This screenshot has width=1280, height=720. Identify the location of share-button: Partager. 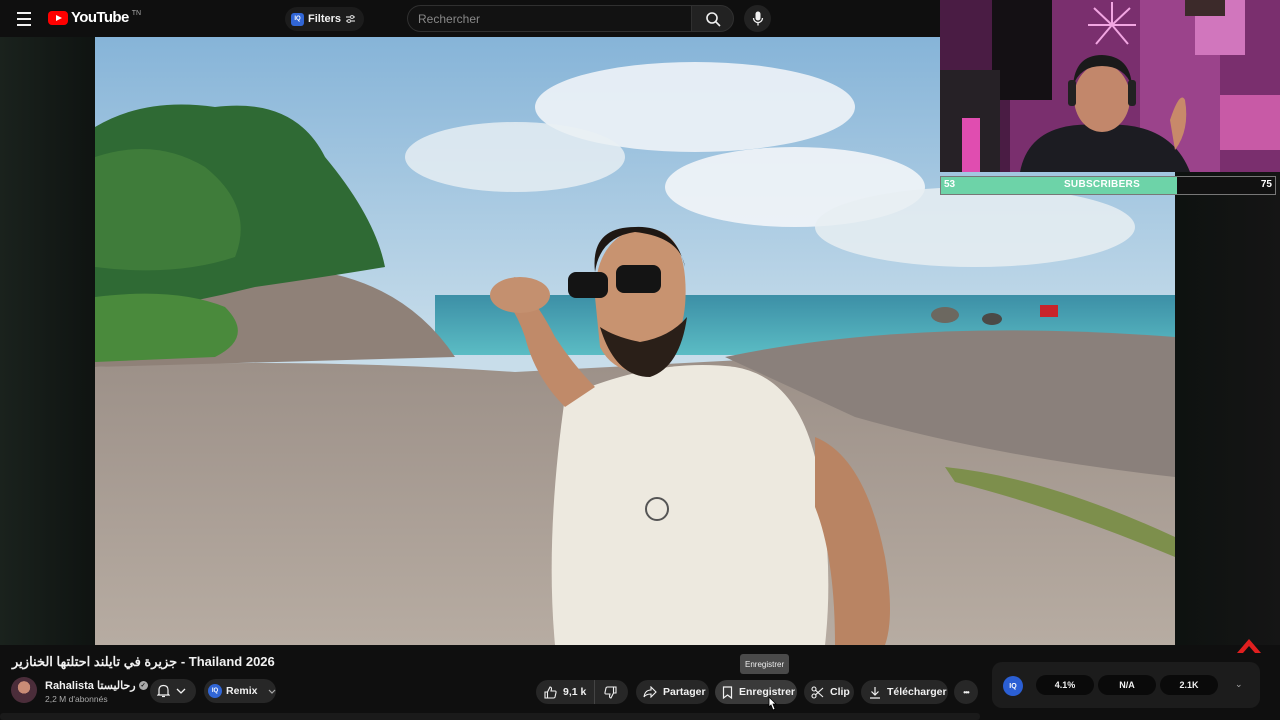
(672, 692).